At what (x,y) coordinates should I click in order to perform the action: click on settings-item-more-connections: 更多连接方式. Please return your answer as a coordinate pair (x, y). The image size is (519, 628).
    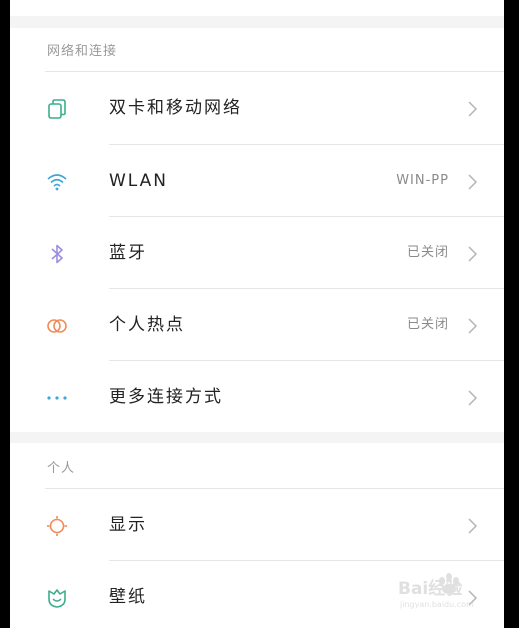
    Looking at the image, I should click on (257, 397).